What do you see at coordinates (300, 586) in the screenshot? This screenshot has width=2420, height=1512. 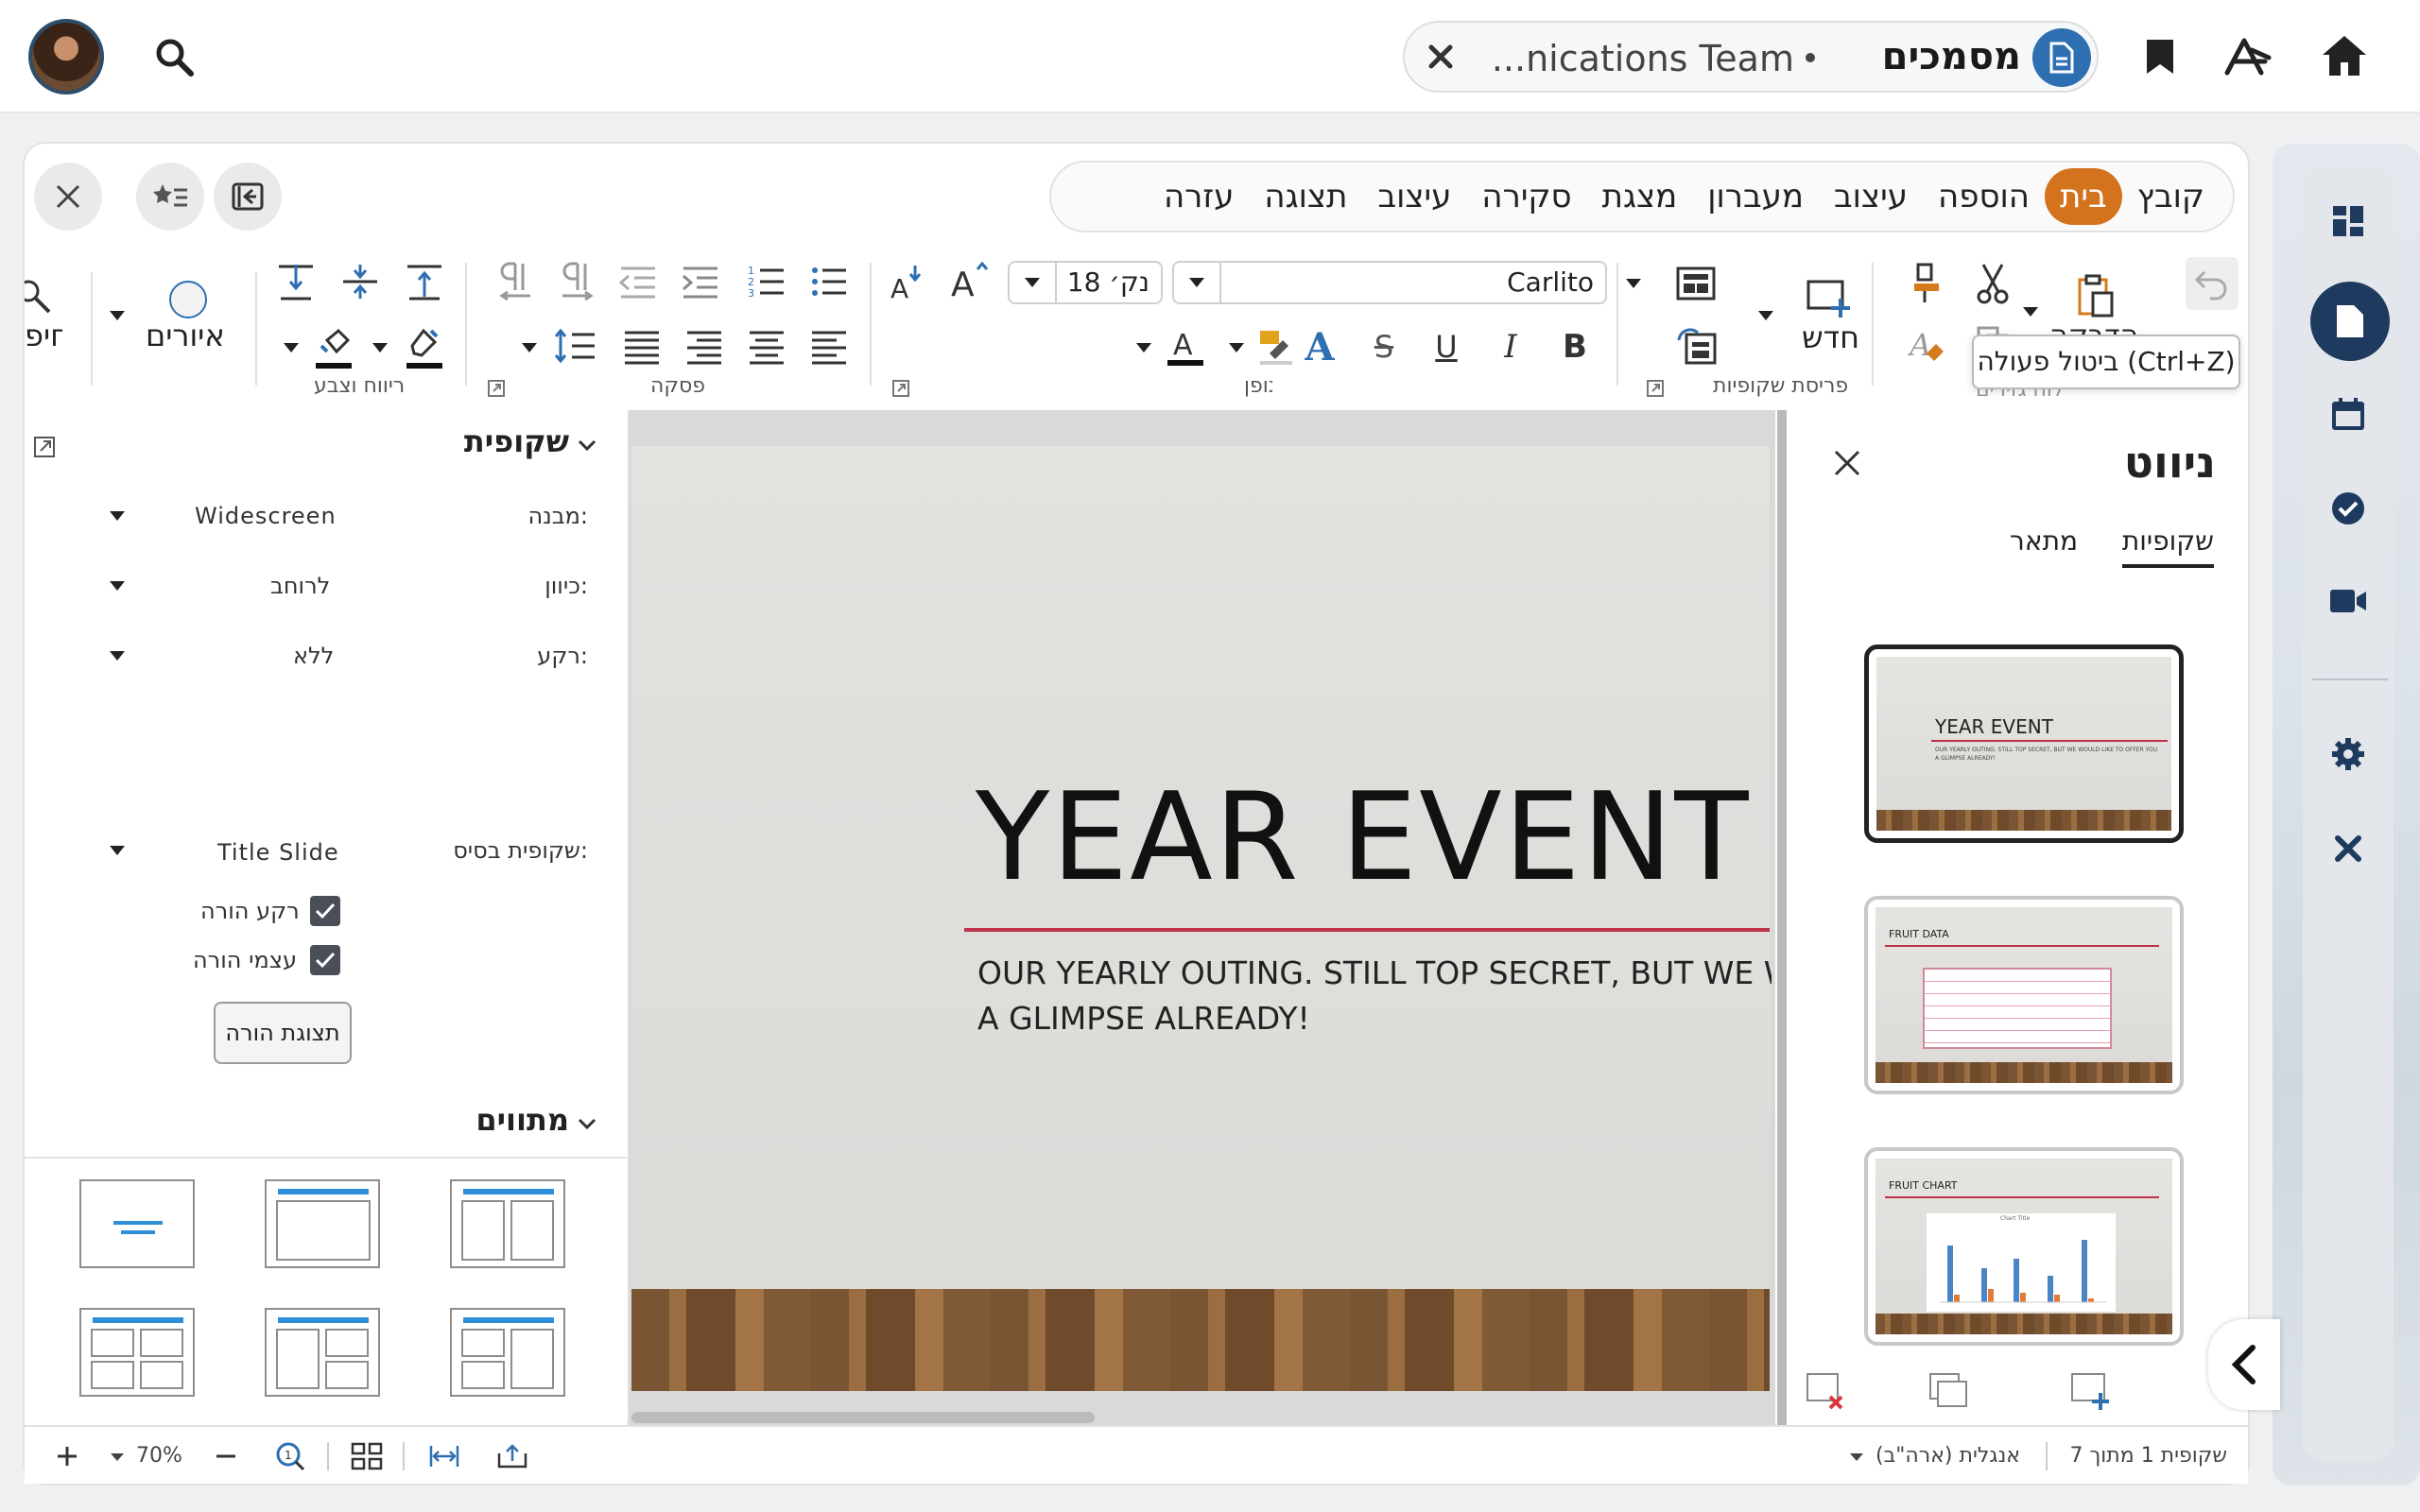 I see `orientation-value: לרוחב` at bounding box center [300, 586].